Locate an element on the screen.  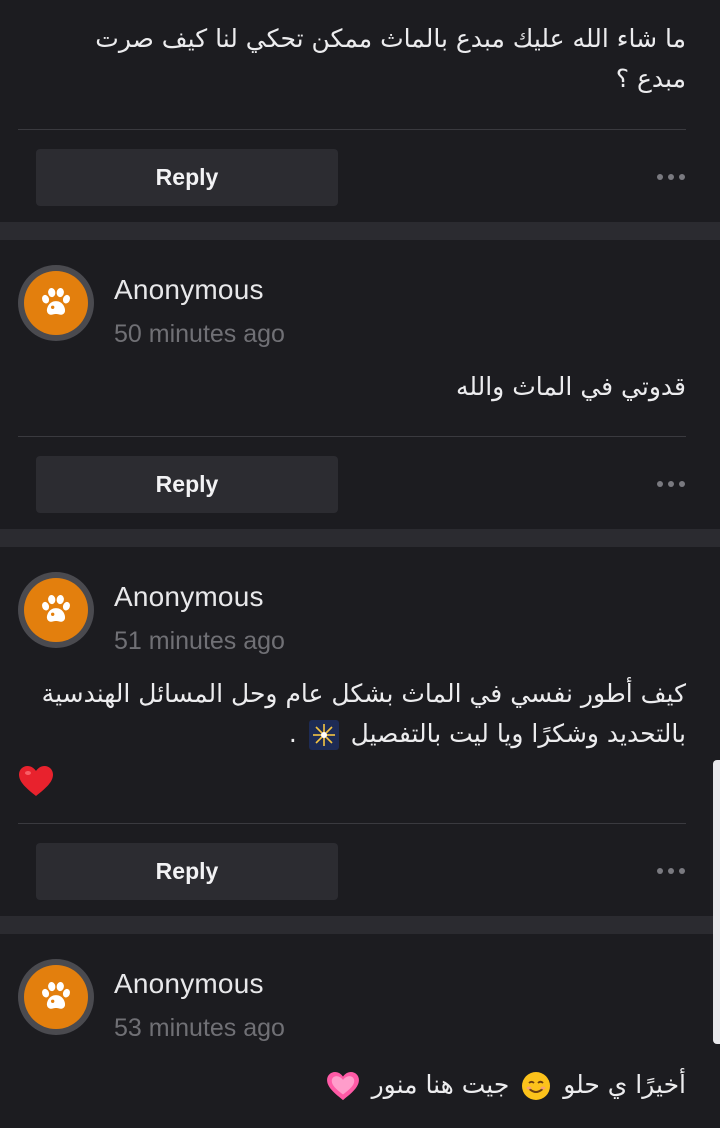
timestamp: 51 minutes ago is located at coordinates (199, 641).